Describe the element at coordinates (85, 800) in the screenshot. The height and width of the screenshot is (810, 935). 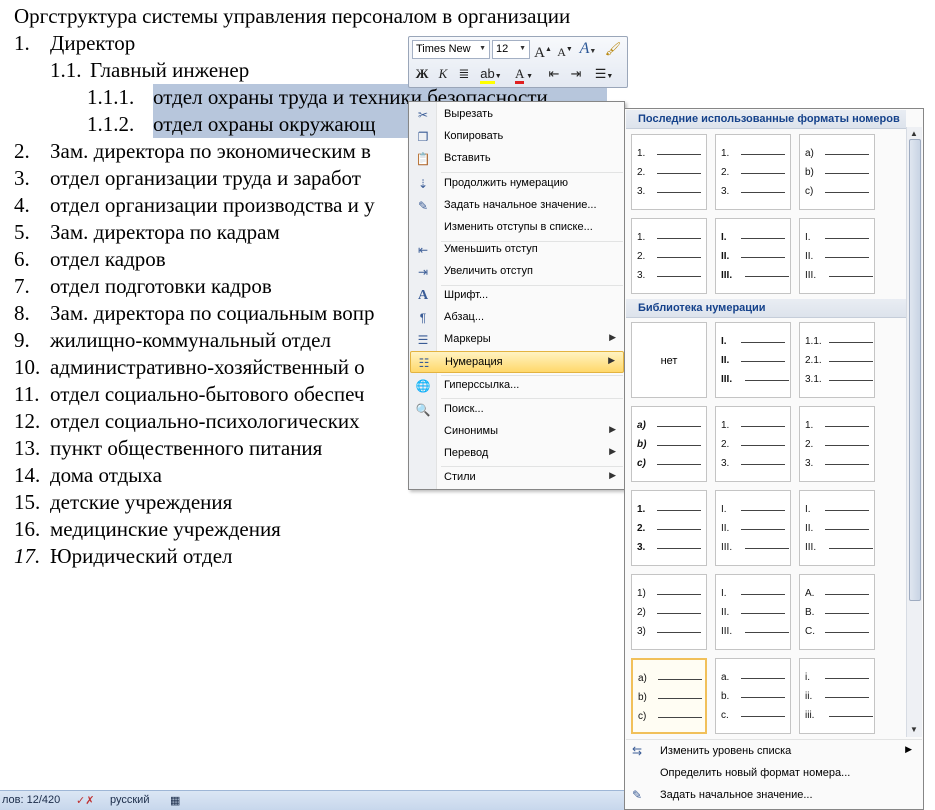
I see `proofing-icon: ✓✗` at that location.